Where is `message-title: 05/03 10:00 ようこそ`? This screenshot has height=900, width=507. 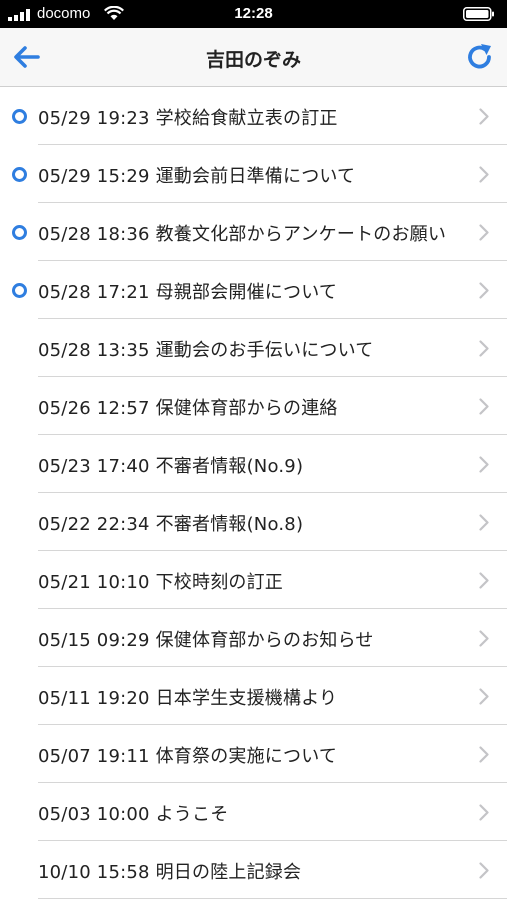 message-title: 05/03 10:00 ようこそ is located at coordinates (133, 814).